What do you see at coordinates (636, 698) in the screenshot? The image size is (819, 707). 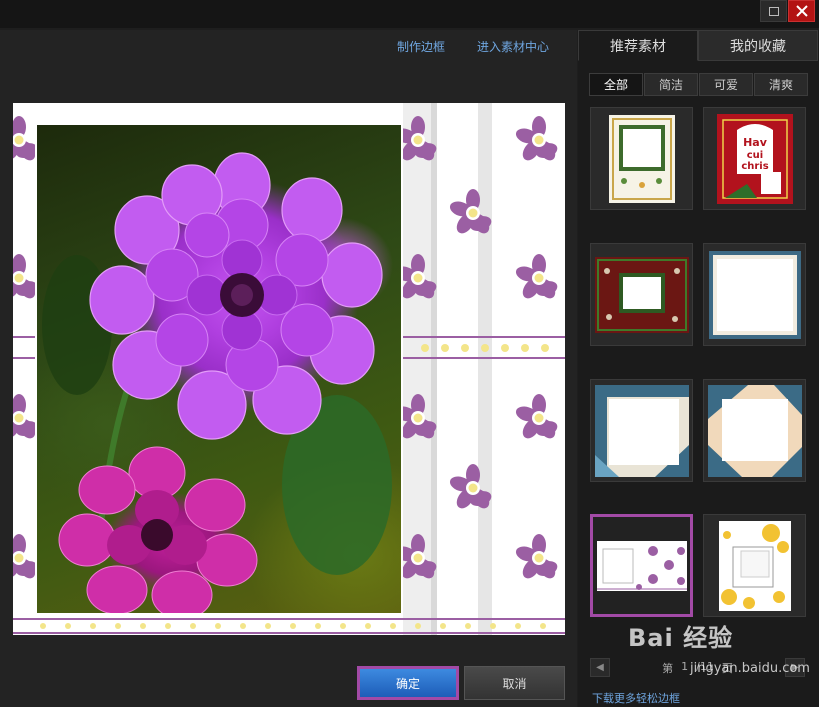 I see `download-more-link: 下载更多轻松边框` at bounding box center [636, 698].